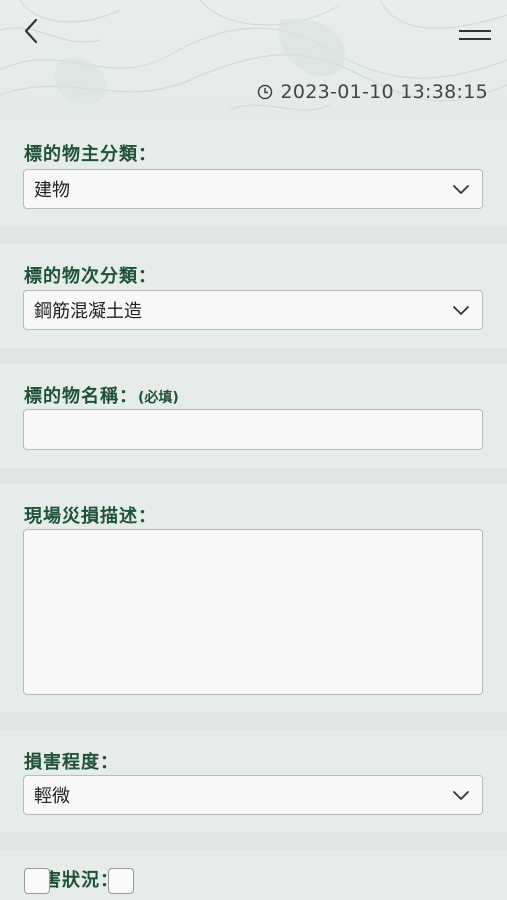 The image size is (507, 900). Describe the element at coordinates (384, 92) in the screenshot. I see `timestamp-text: 2023-01-10 13:38:15` at that location.